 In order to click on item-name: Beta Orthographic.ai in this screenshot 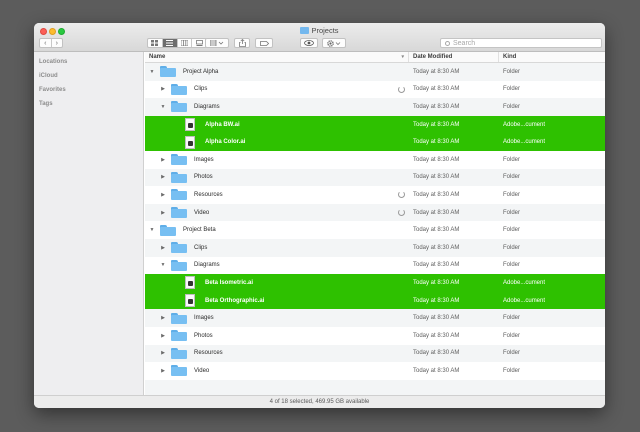, I will do `click(235, 300)`.